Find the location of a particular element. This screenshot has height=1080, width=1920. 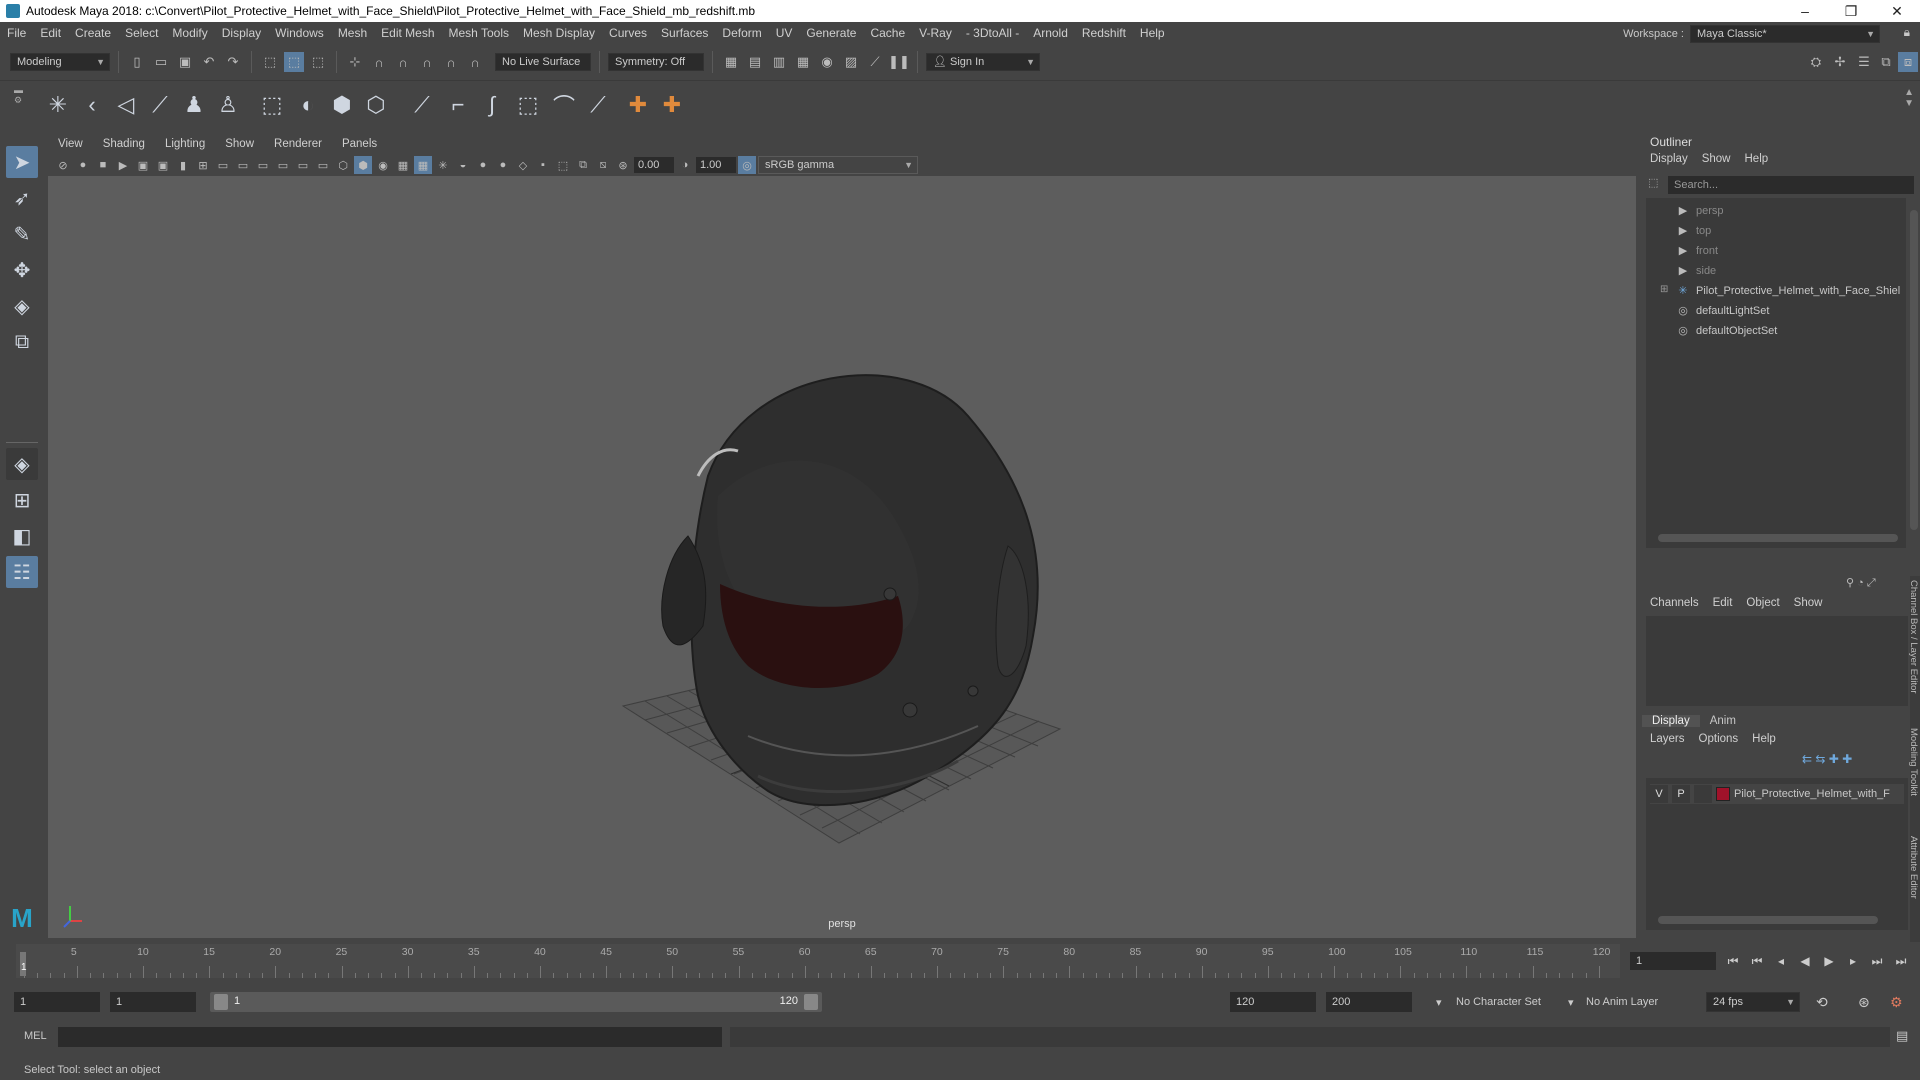

menu-cache: Cache is located at coordinates (887, 33).